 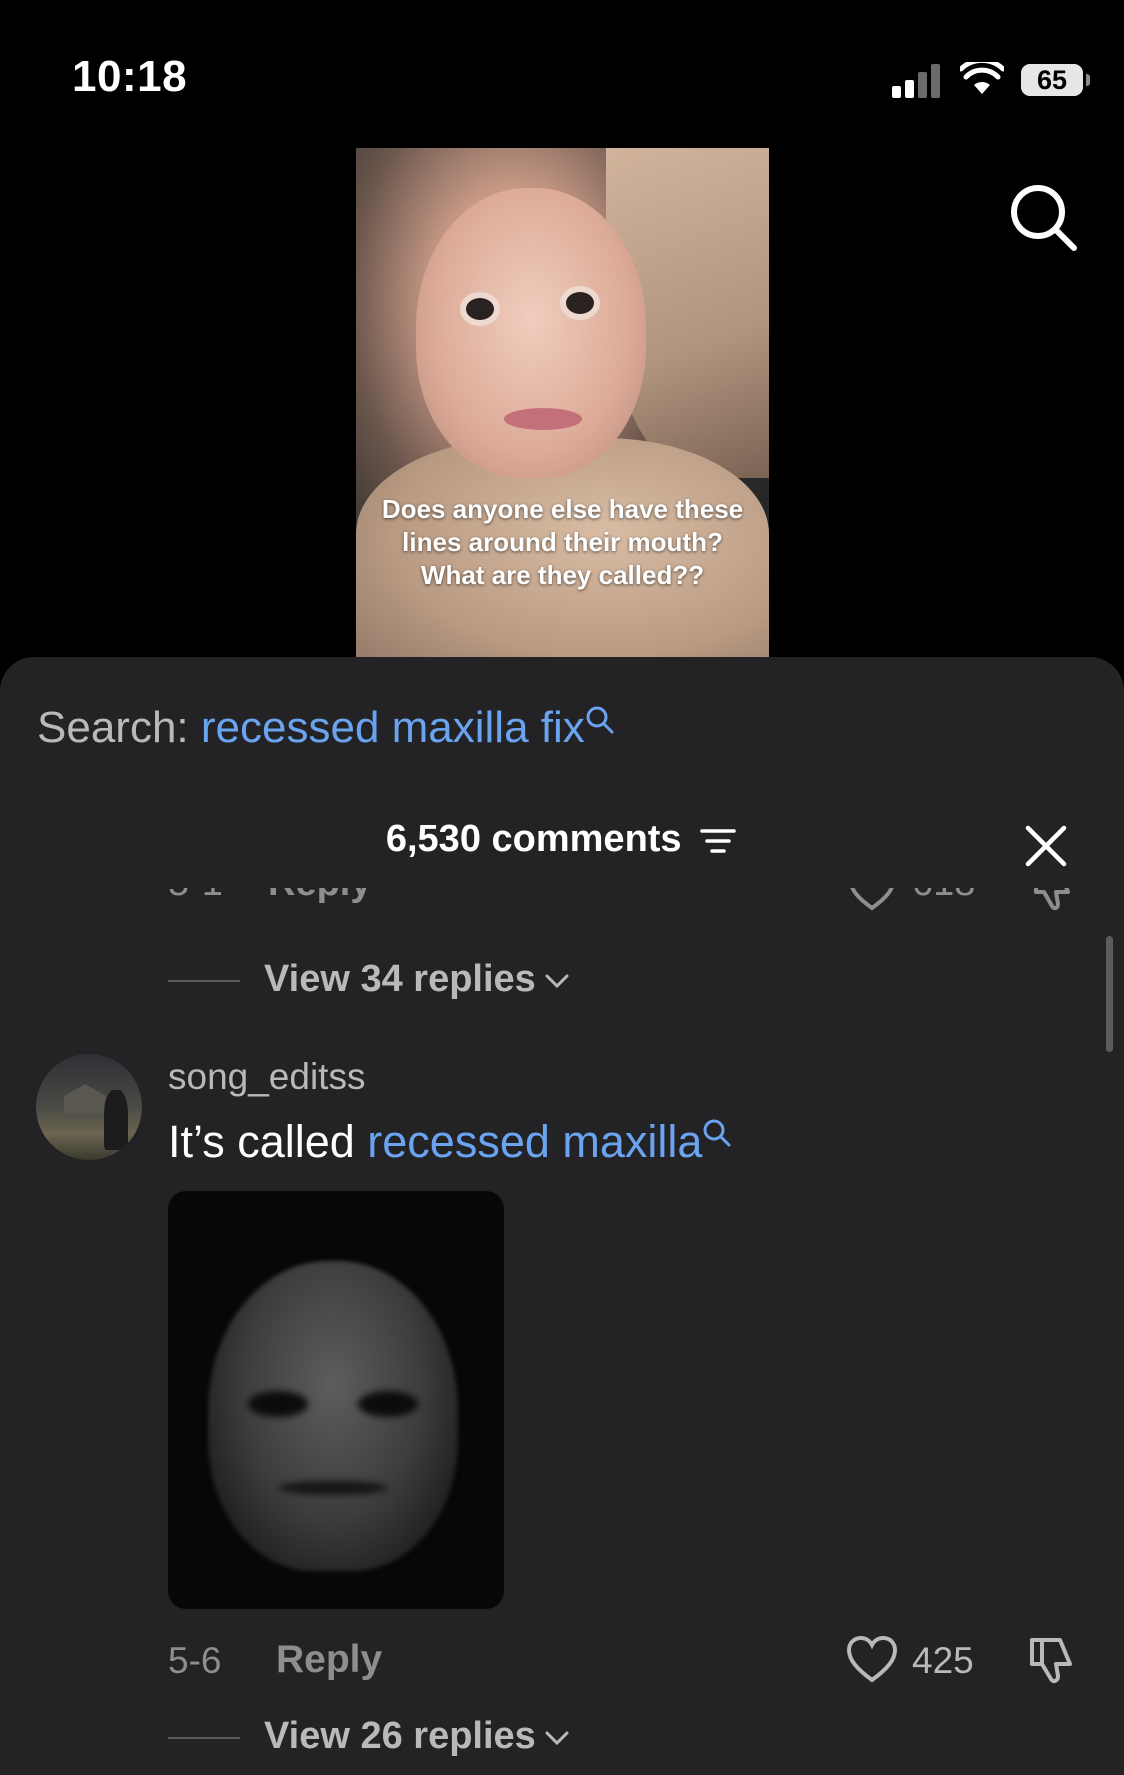 What do you see at coordinates (1052, 80) in the screenshot?
I see `battery-icon: 65` at bounding box center [1052, 80].